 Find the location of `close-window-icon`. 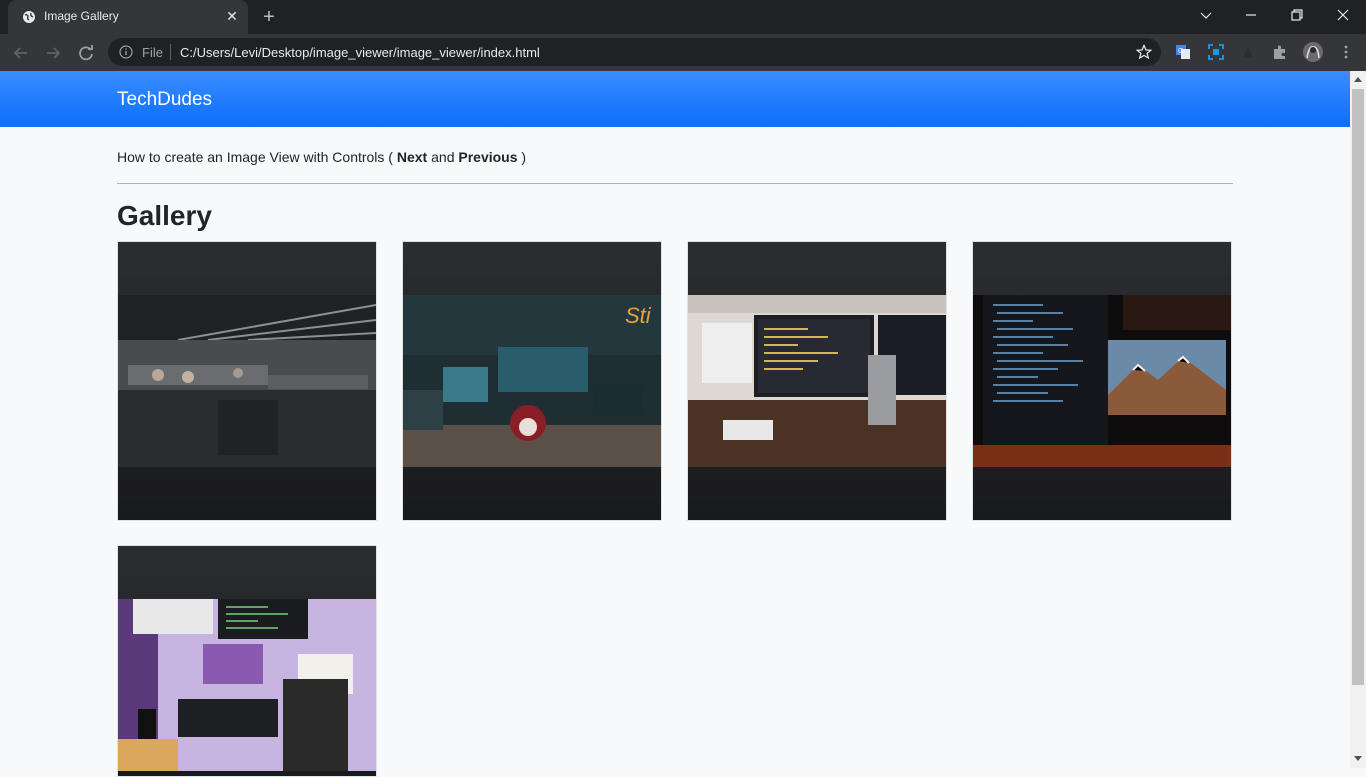

close-window-icon is located at coordinates (1342, 15).